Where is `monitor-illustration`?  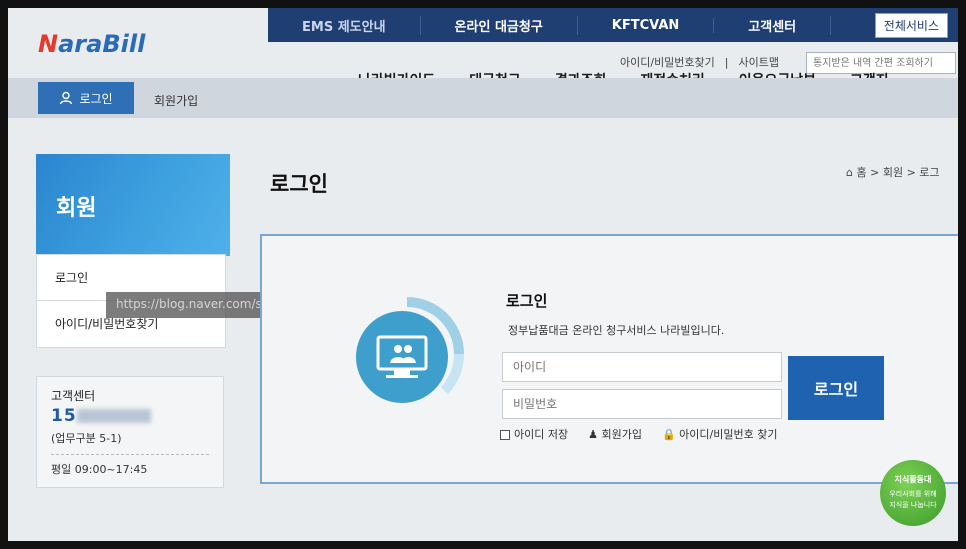 monitor-illustration is located at coordinates (407, 354).